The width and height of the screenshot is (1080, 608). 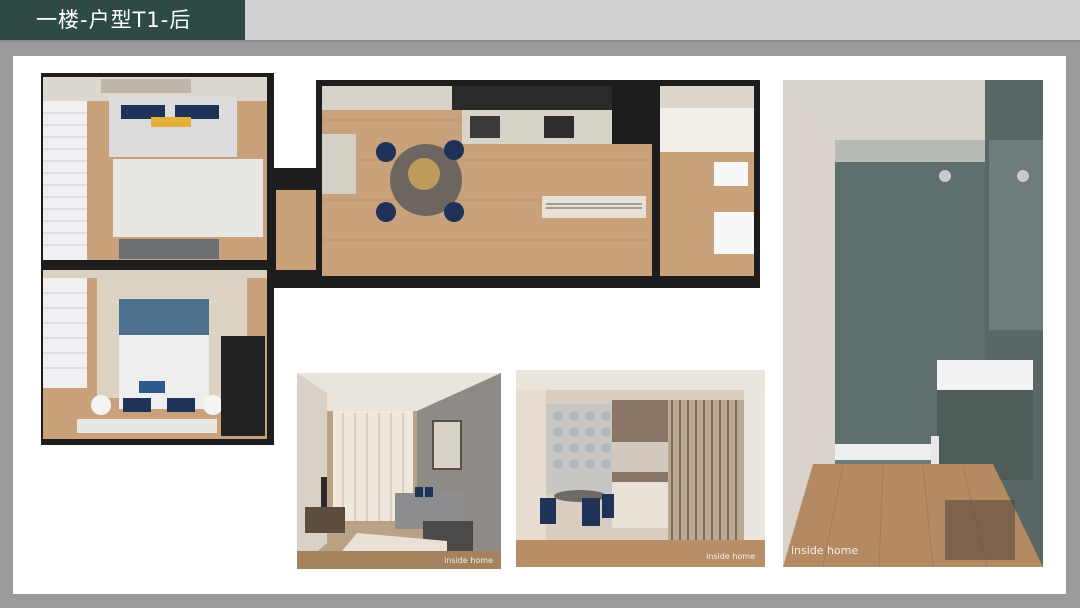 I want to click on living-room-render: inside home, so click(x=399, y=471).